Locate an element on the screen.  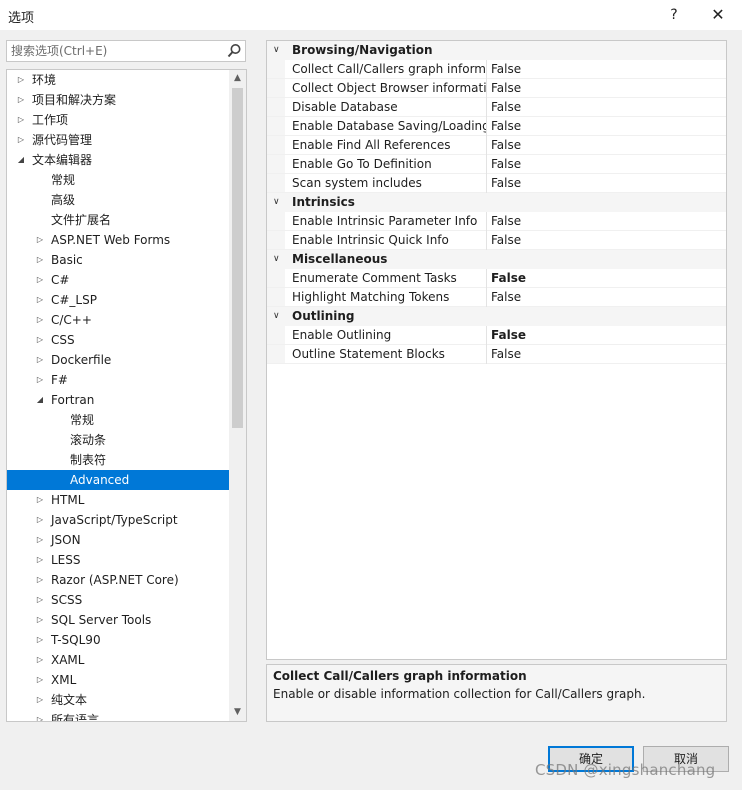
close-button: ✕ is located at coordinates (718, 15).